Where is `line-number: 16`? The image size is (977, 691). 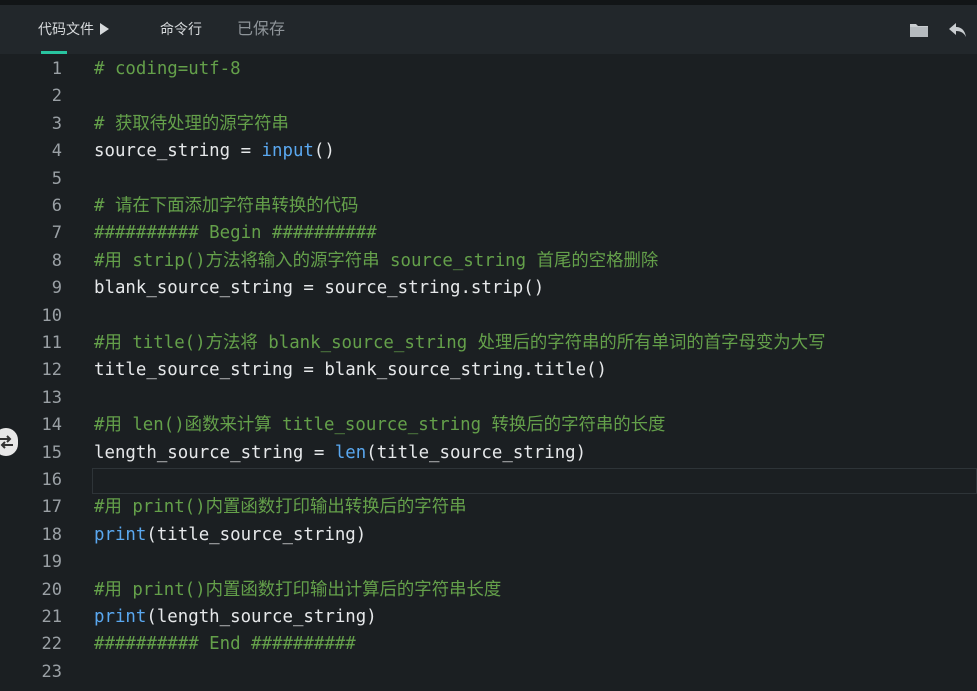
line-number: 16 is located at coordinates (51, 480).